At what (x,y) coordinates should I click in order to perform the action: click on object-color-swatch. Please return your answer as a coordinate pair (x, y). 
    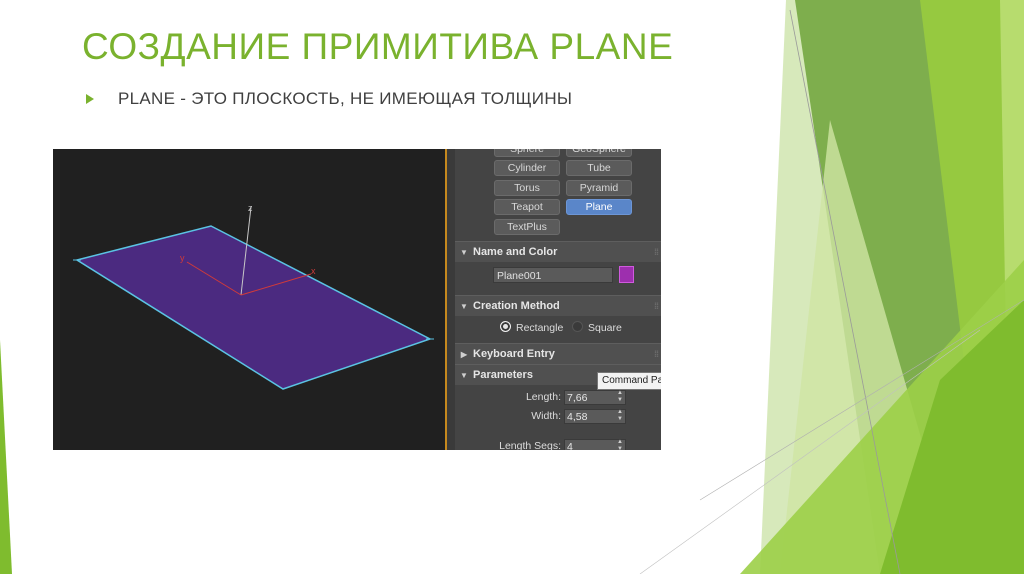
    Looking at the image, I should click on (626, 274).